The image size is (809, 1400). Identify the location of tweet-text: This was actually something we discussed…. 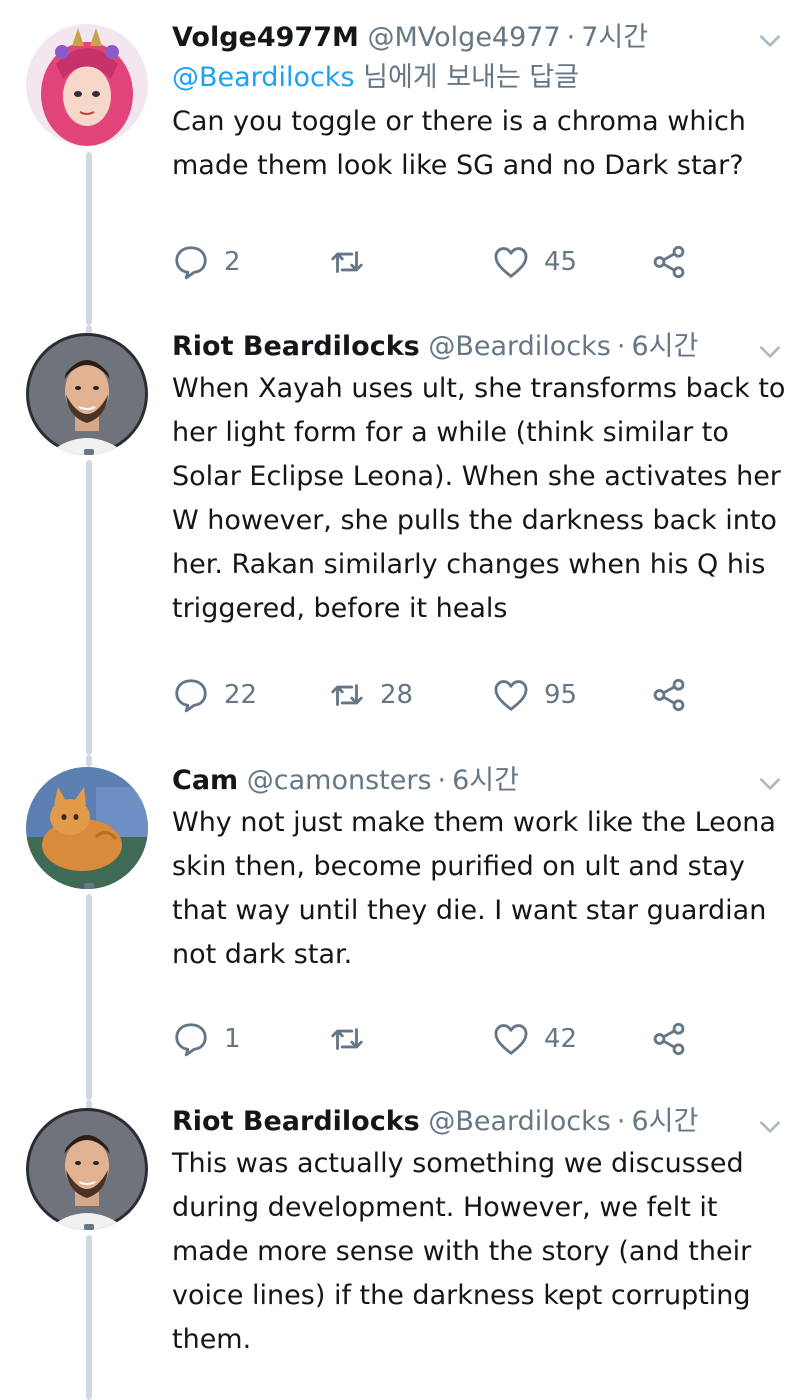
(462, 1251).